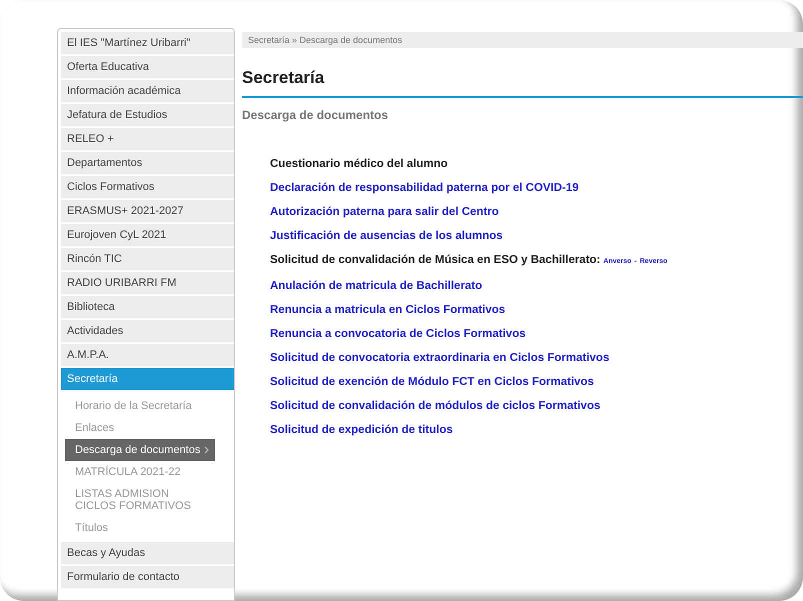  I want to click on sidebar-item: Formulario de contacto, so click(147, 577).